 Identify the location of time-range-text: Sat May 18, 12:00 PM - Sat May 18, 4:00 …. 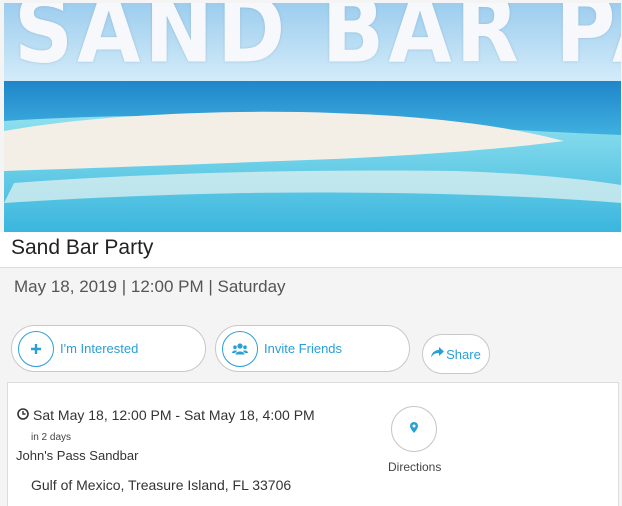
(174, 415).